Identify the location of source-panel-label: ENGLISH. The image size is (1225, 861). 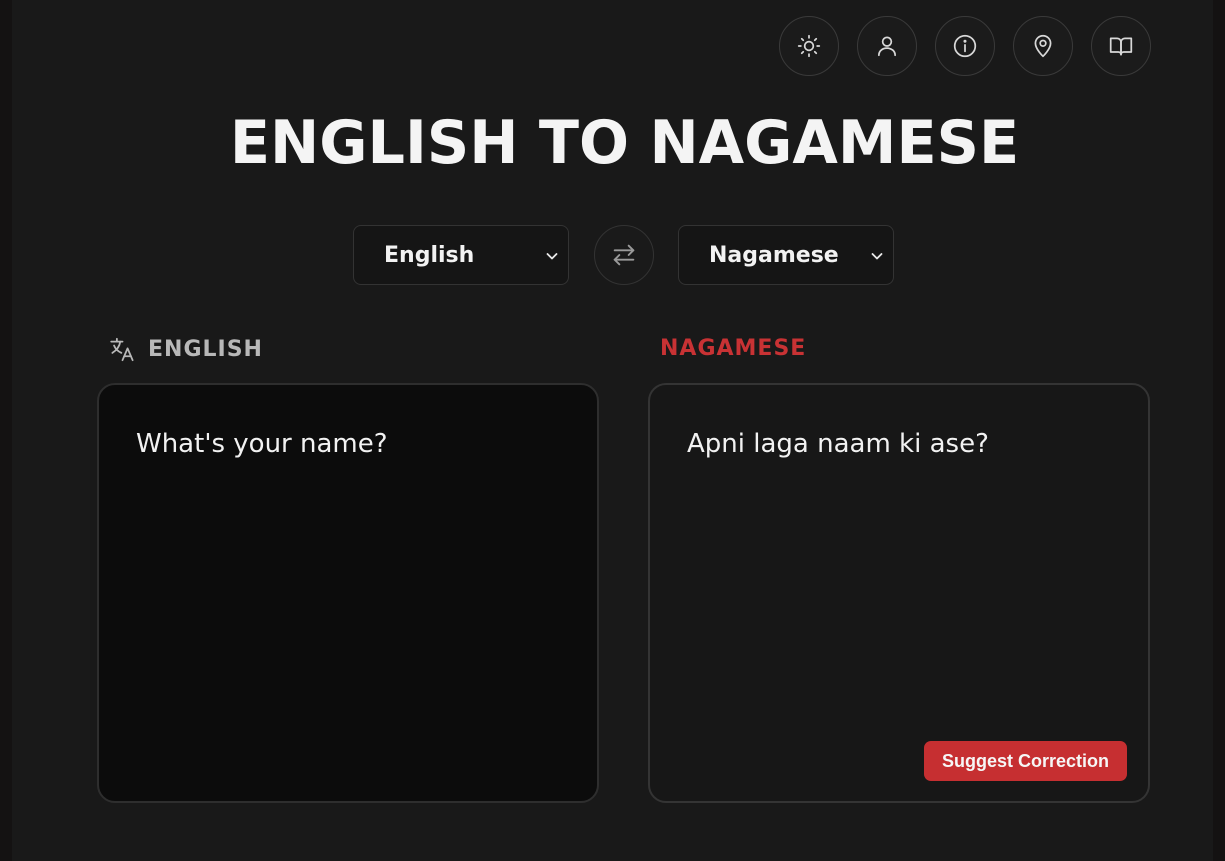
(186, 349).